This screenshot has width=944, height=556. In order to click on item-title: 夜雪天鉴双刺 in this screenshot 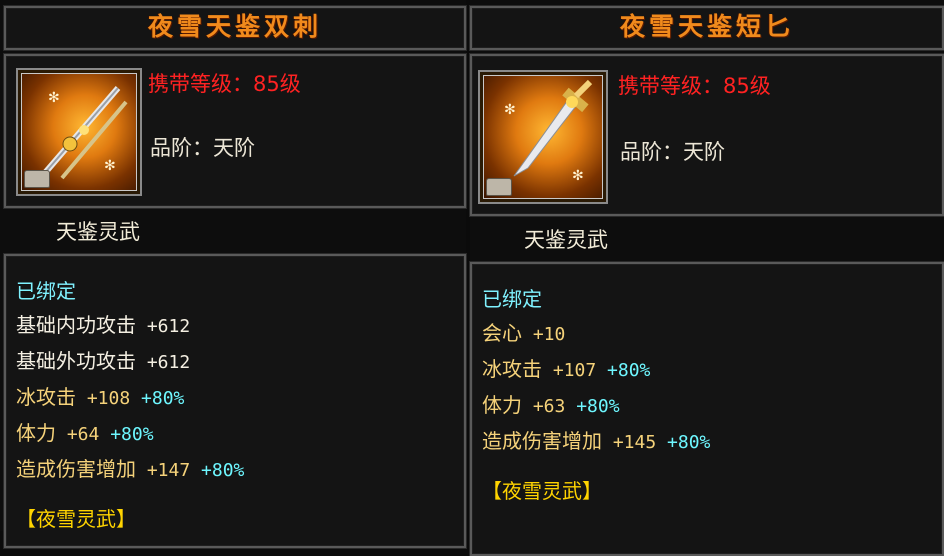, I will do `click(234, 26)`.